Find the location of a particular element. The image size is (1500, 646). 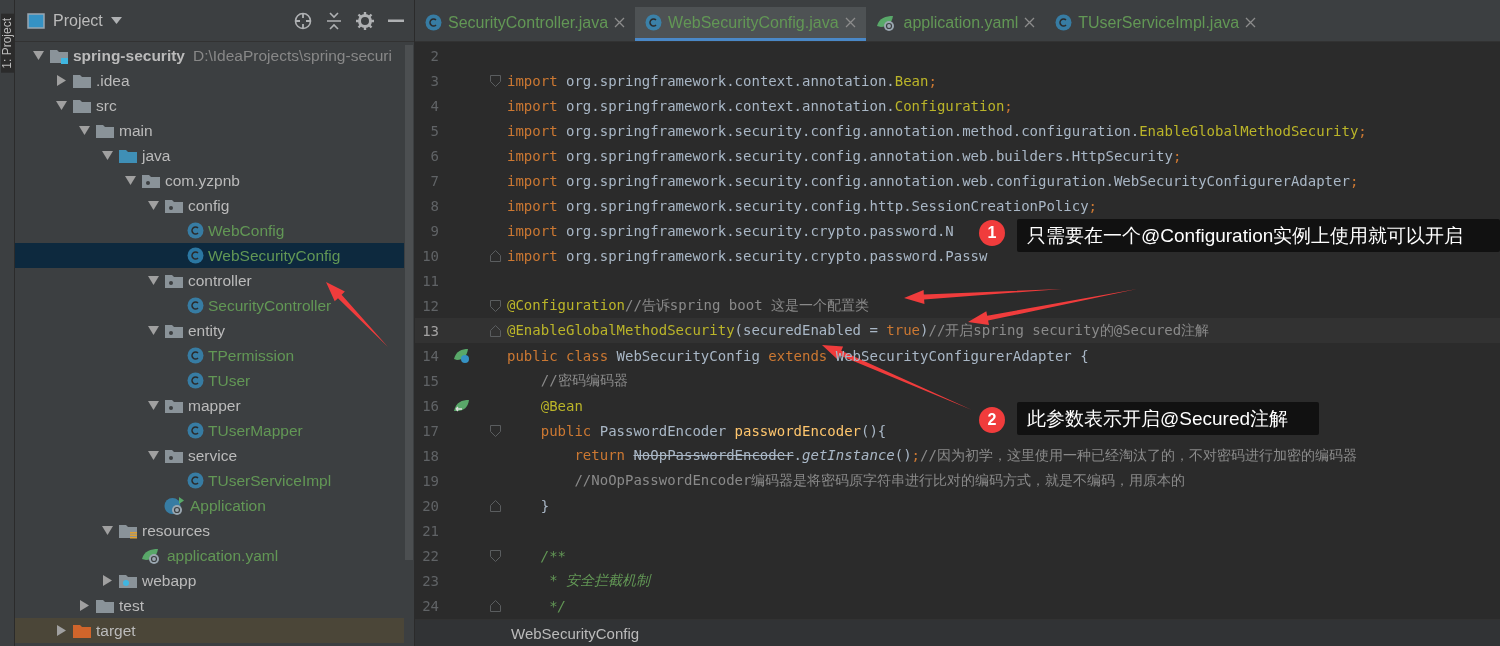

code-line: import org.springframework.security.crypto.password.N is located at coordinates (730, 230).